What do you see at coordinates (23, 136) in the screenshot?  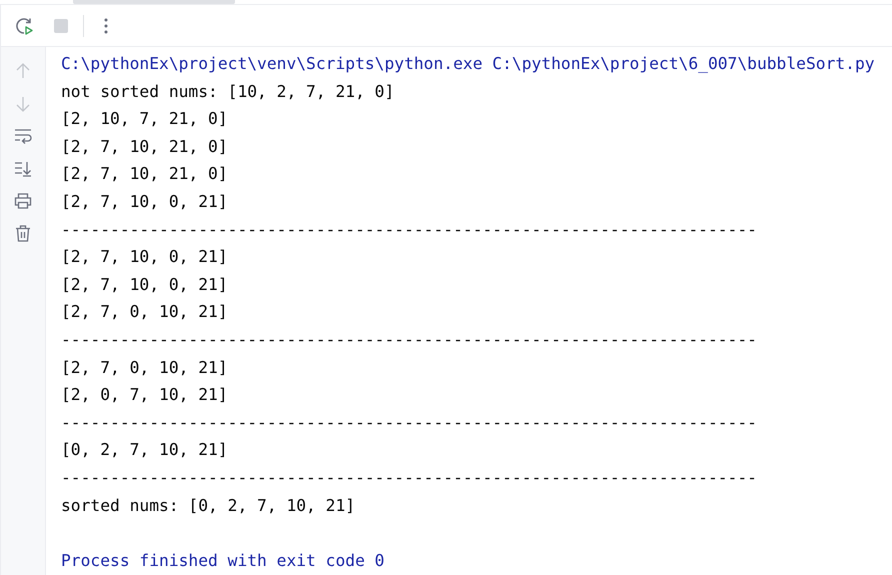 I see `soft-wrap-icon` at bounding box center [23, 136].